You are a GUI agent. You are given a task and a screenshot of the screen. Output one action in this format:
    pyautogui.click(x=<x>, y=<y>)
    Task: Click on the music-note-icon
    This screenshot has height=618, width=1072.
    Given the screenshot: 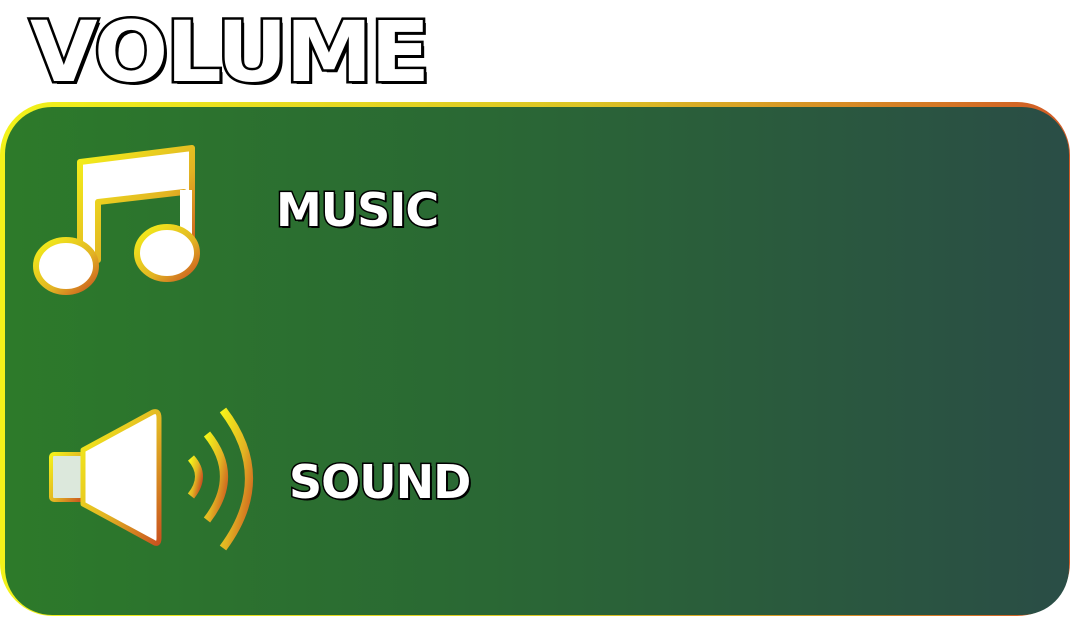 What is the action you would take?
    pyautogui.click(x=117, y=220)
    